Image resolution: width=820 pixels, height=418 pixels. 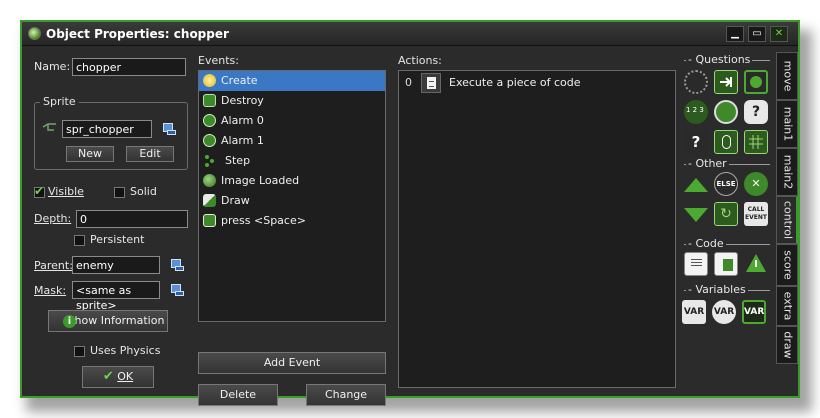 What do you see at coordinates (50, 127) in the screenshot?
I see `sprite-preview-icon` at bounding box center [50, 127].